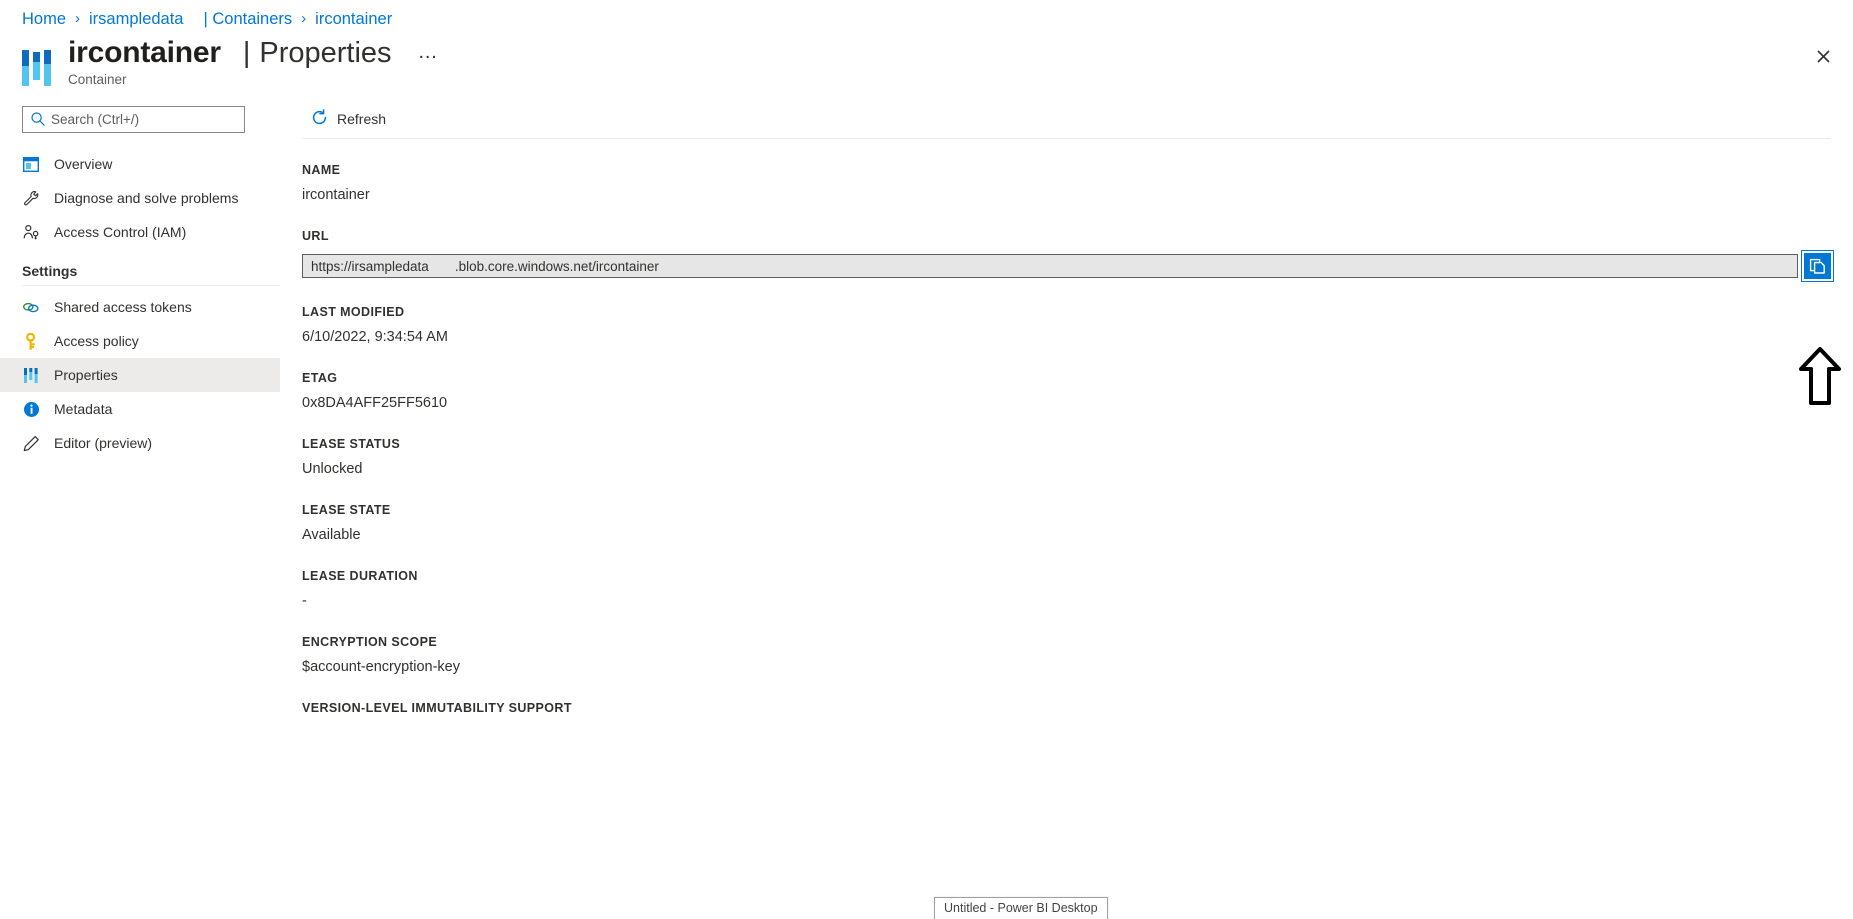  I want to click on sidebar-item-label: Editor (preview), so click(103, 443).